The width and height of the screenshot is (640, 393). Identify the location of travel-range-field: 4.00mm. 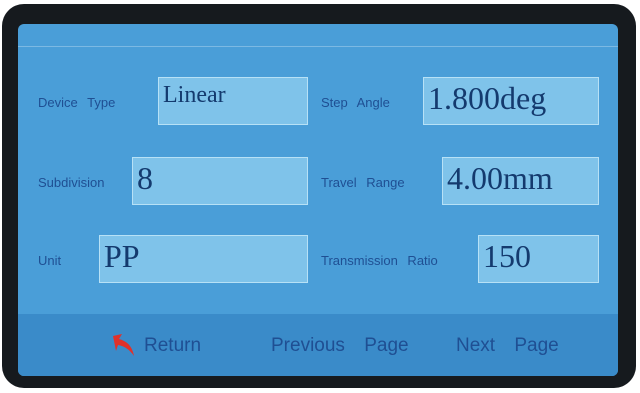
(520, 181).